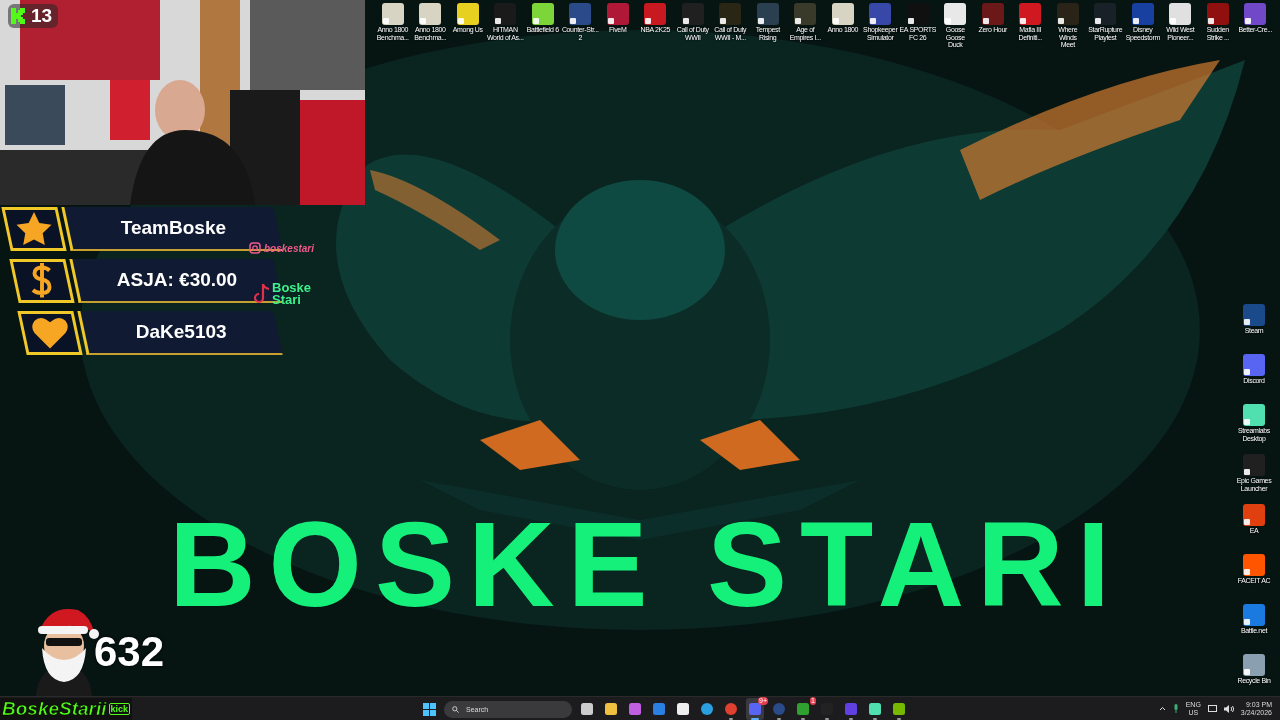  I want to click on platform-tag: kick, so click(119, 709).